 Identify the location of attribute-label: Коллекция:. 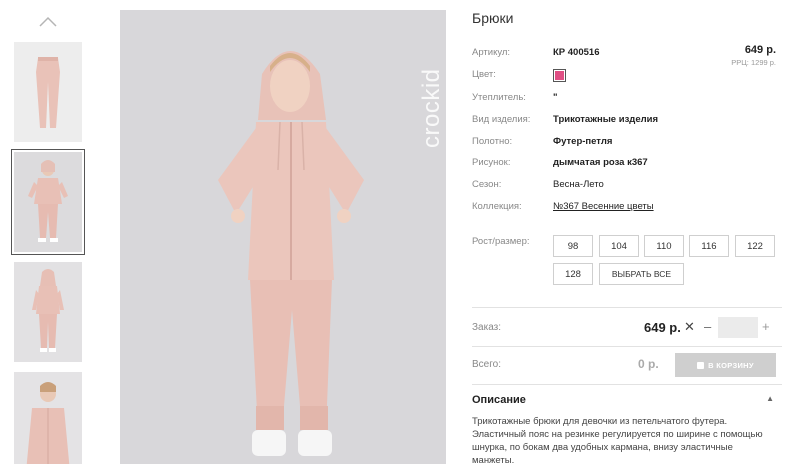
(497, 206).